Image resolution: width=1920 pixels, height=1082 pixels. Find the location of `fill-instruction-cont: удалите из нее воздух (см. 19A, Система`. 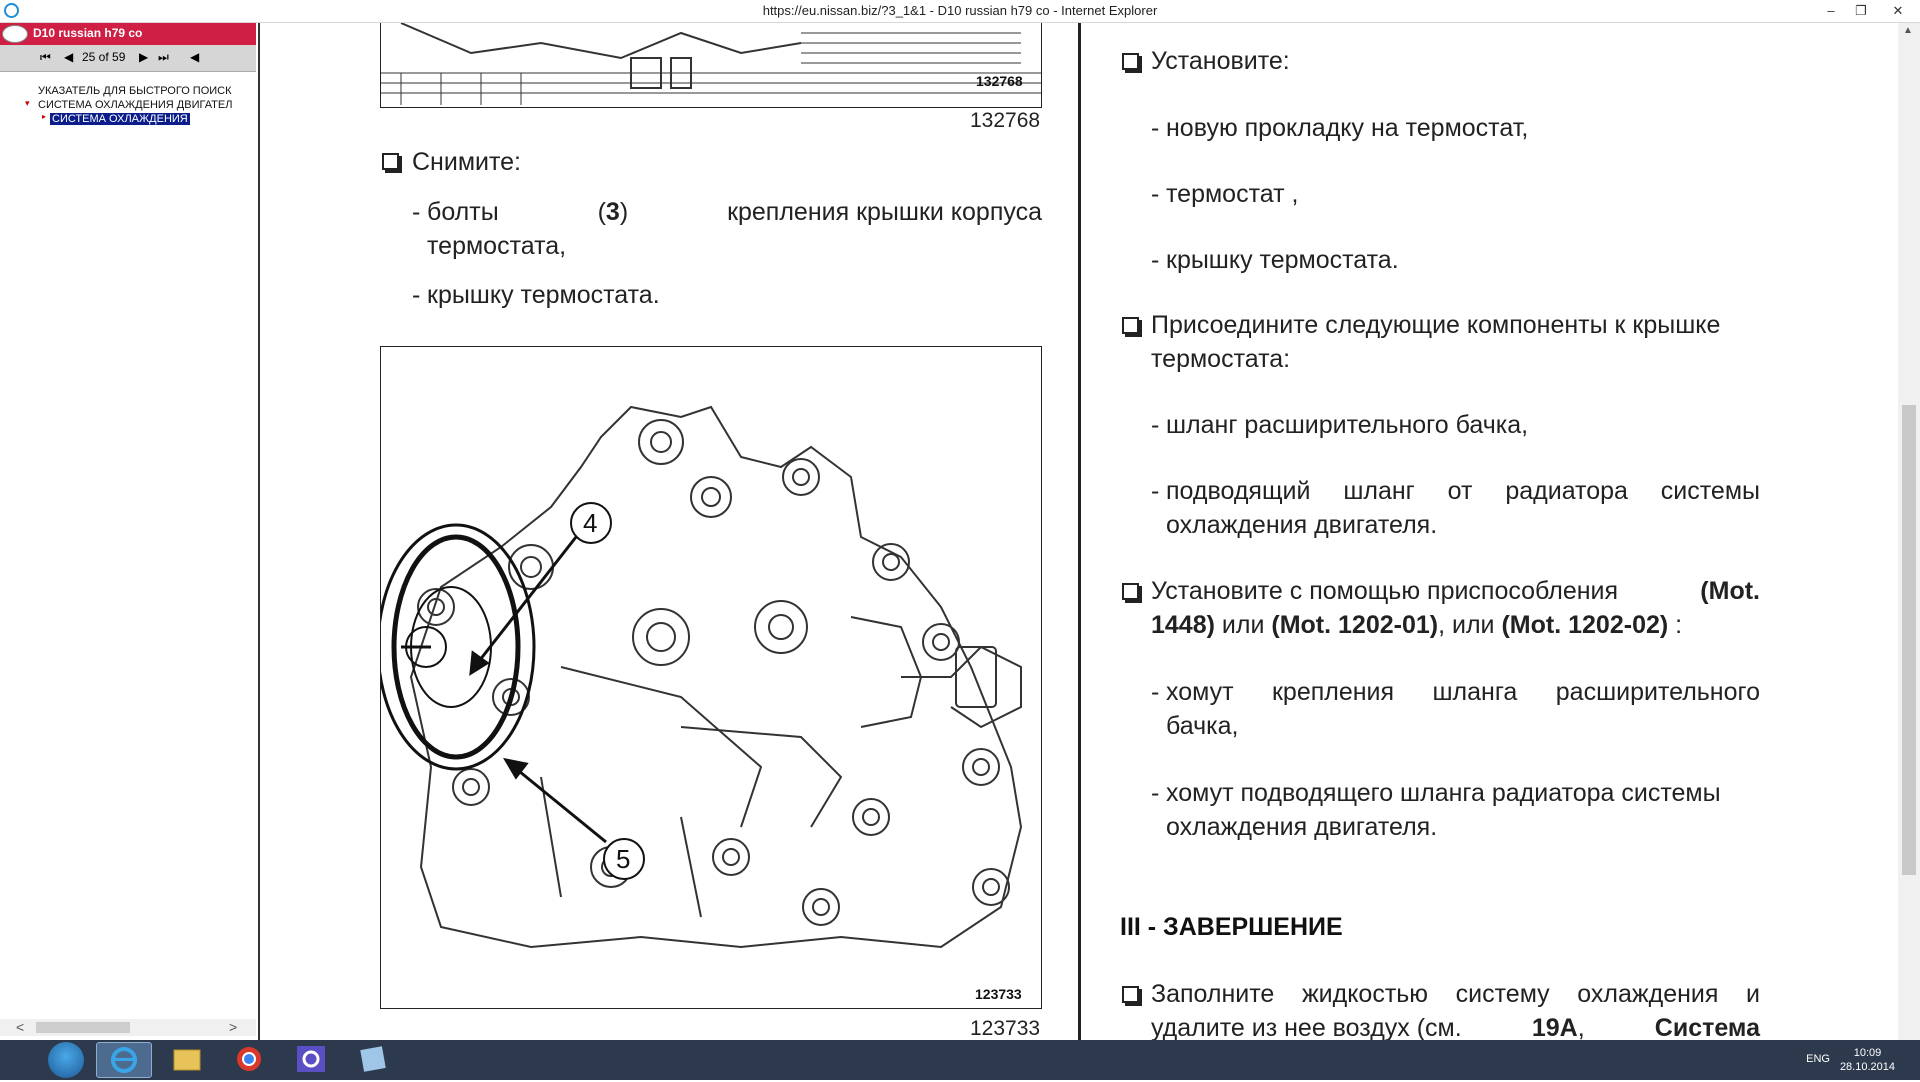

fill-instruction-cont: удалите из нее воздух (см. 19A, Система is located at coordinates (1455, 1027).